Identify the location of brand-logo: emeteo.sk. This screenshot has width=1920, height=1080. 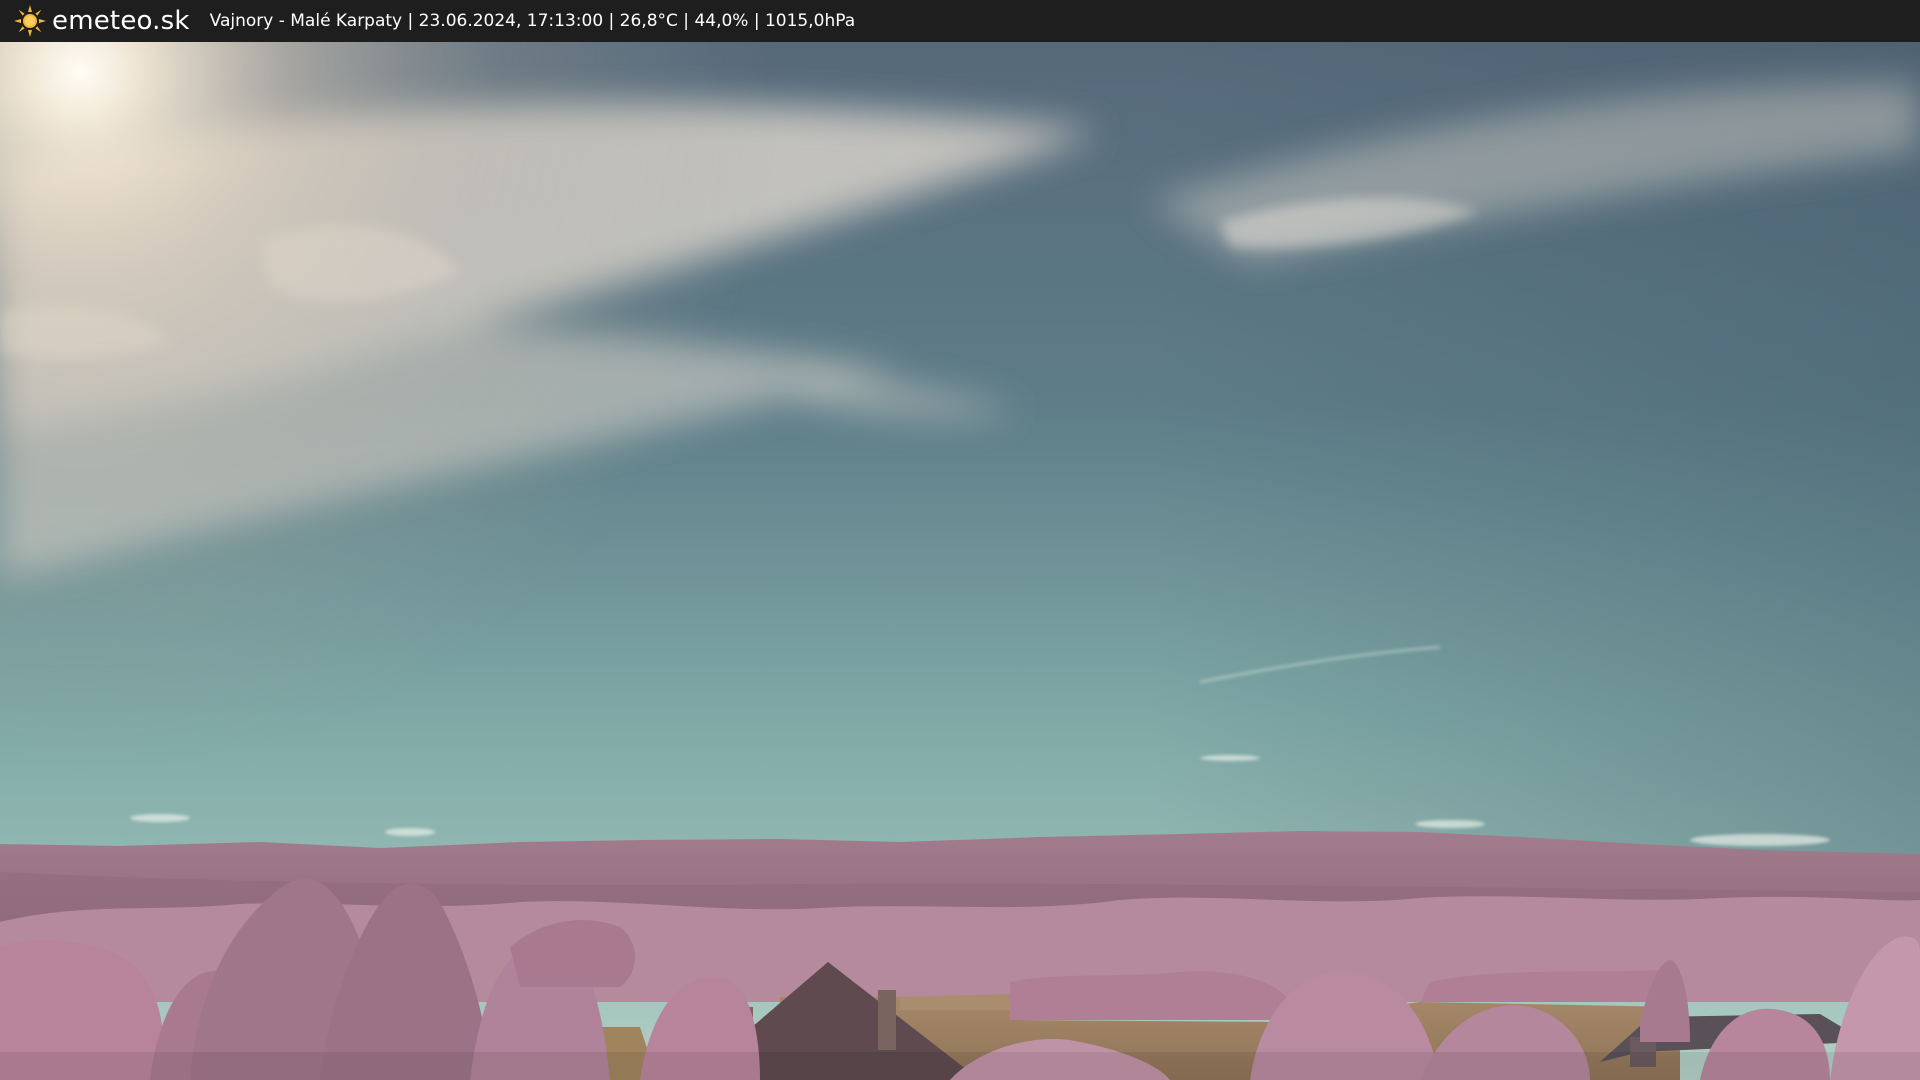
(102, 21).